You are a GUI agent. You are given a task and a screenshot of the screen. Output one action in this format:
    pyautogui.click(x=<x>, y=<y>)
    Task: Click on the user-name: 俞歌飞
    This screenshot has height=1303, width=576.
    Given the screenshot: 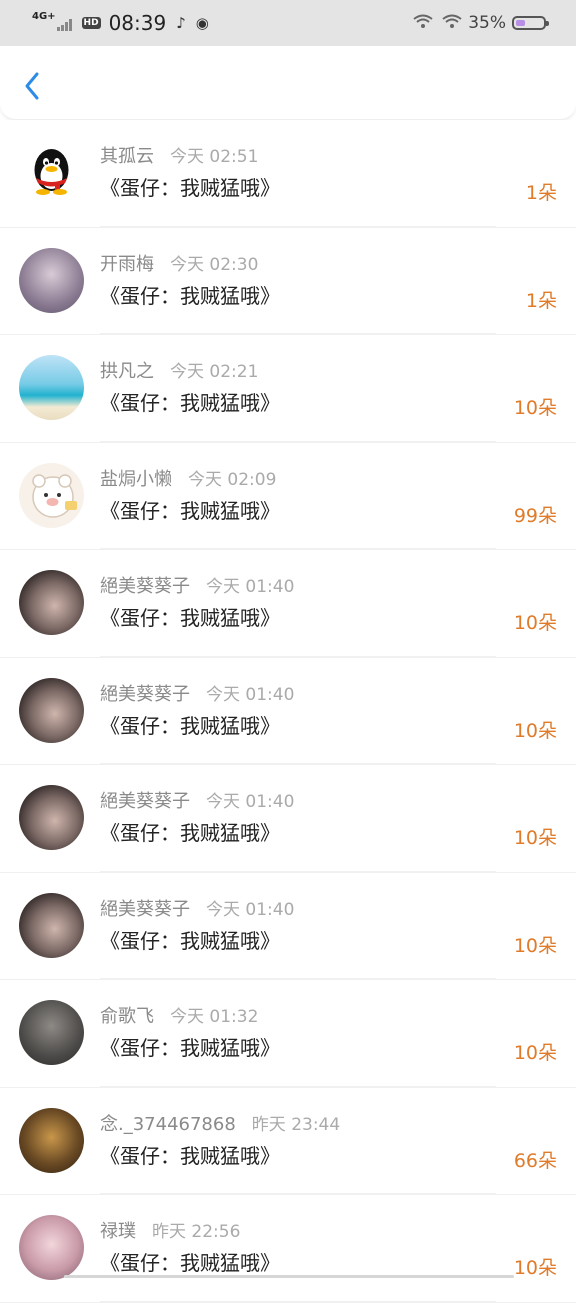 What is the action you would take?
    pyautogui.click(x=127, y=1016)
    